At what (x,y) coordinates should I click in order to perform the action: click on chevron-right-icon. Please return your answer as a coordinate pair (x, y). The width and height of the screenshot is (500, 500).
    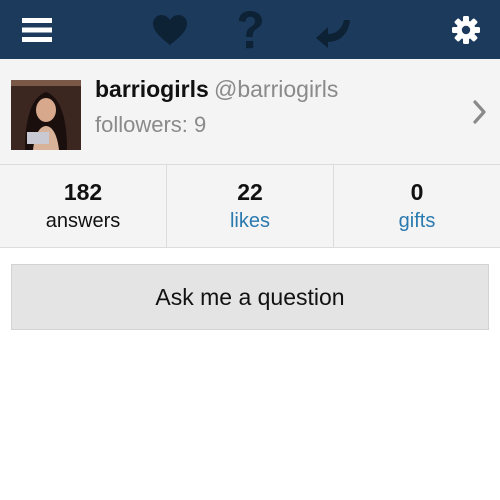
    Looking at the image, I should click on (480, 112).